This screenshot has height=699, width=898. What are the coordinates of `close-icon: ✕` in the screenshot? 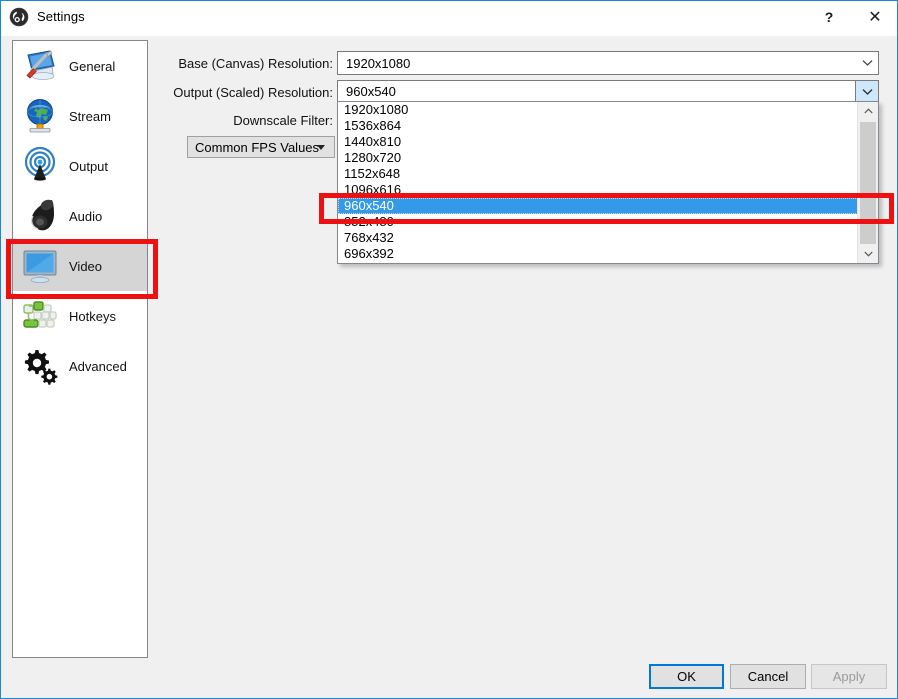 It's located at (875, 17).